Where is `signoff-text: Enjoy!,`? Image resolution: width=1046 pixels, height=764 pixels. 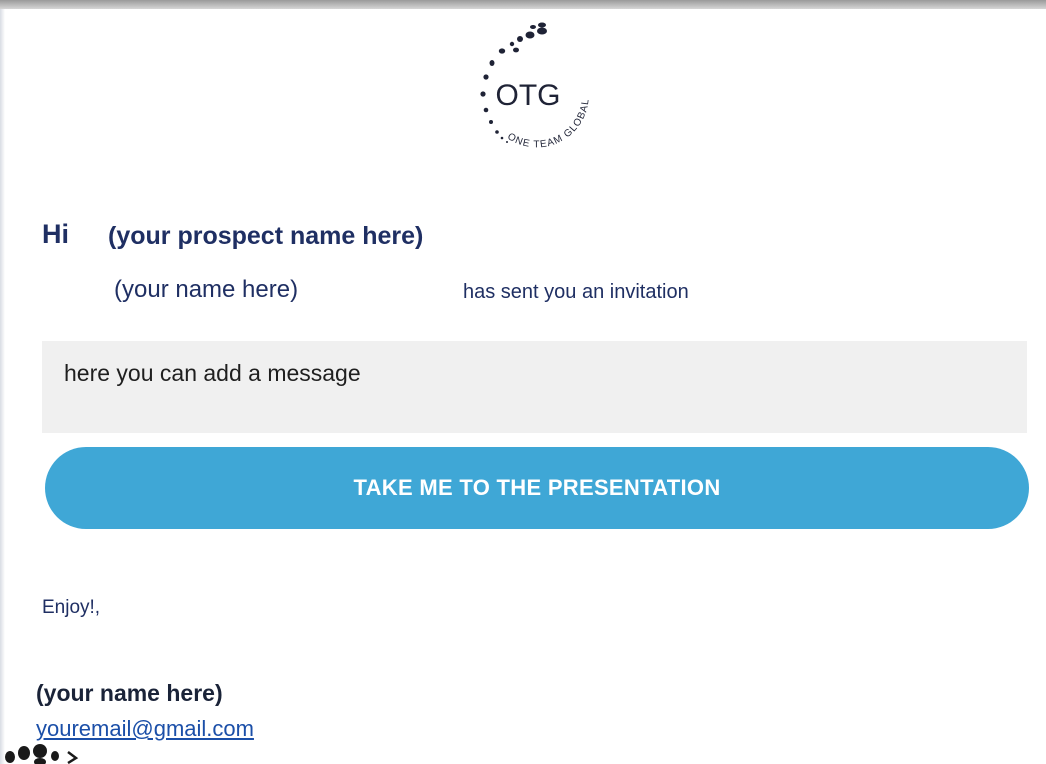 signoff-text: Enjoy!, is located at coordinates (71, 607).